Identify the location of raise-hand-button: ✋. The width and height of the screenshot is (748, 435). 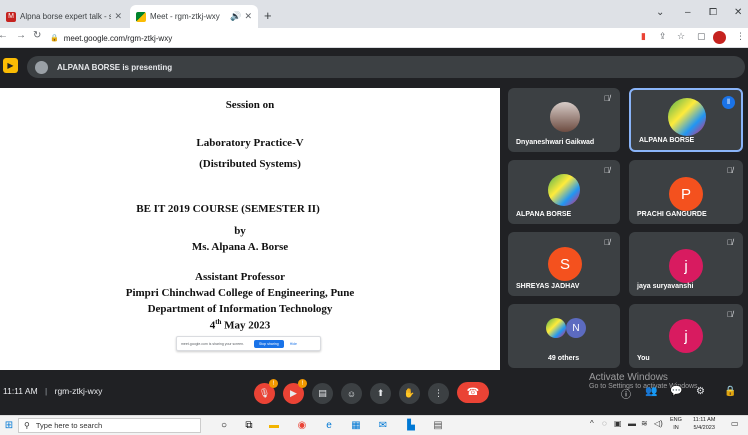
(409, 393).